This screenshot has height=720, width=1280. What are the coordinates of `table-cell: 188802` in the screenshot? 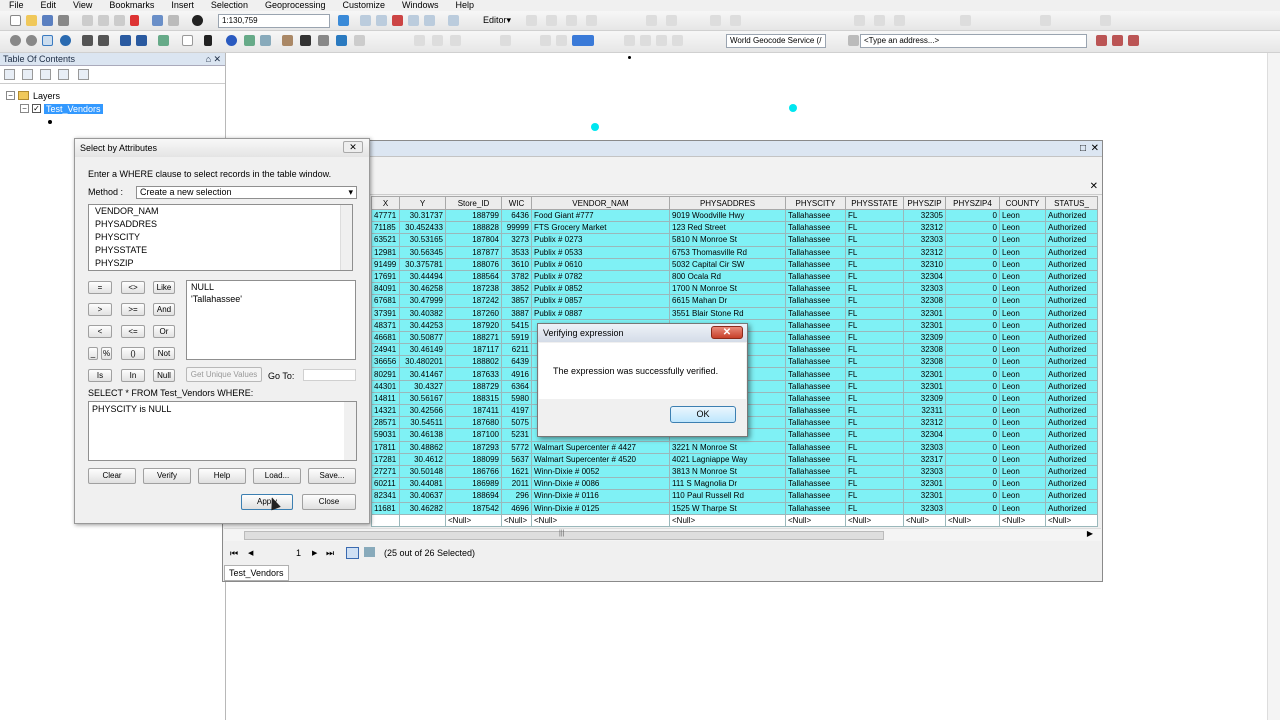 It's located at (473, 362).